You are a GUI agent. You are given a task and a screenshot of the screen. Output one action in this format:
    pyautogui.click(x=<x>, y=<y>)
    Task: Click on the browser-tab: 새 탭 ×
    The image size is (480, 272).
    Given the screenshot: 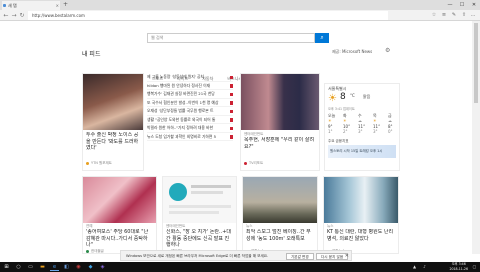 What is the action you would take?
    pyautogui.click(x=31, y=5)
    